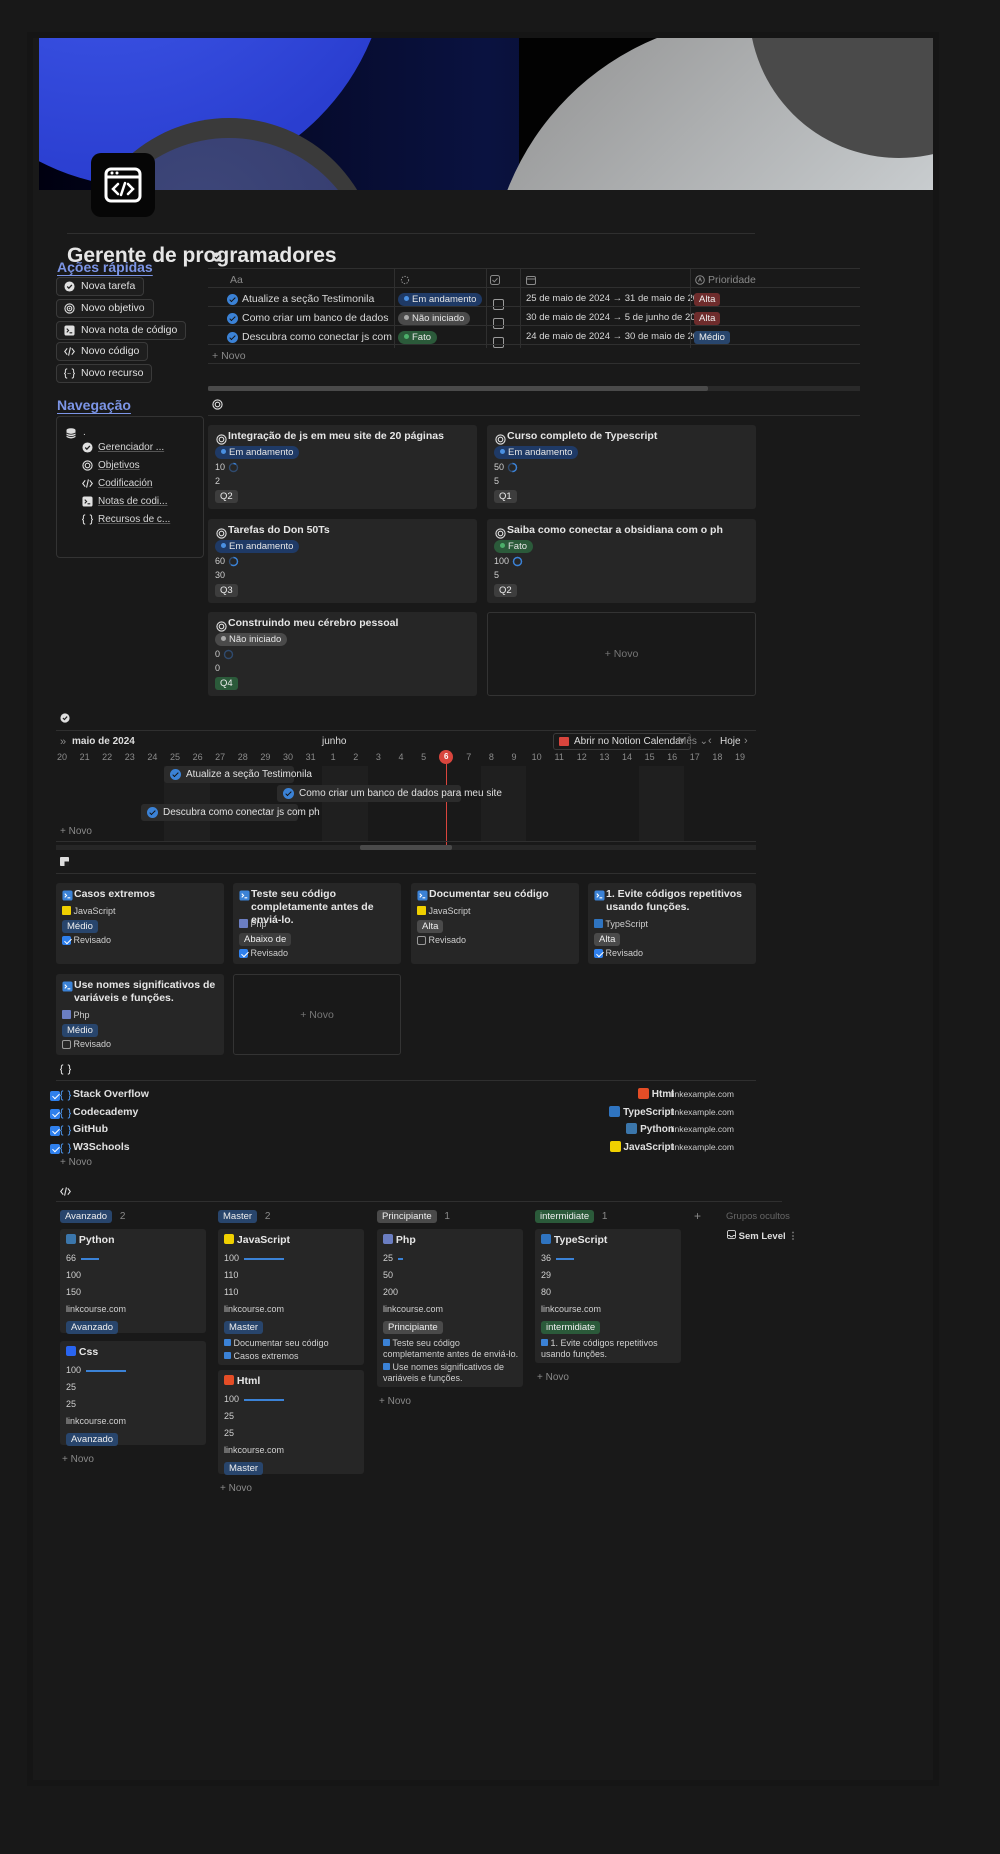 This screenshot has height=1854, width=1000. I want to click on view-mode-select: Mês ⌄, so click(693, 741).